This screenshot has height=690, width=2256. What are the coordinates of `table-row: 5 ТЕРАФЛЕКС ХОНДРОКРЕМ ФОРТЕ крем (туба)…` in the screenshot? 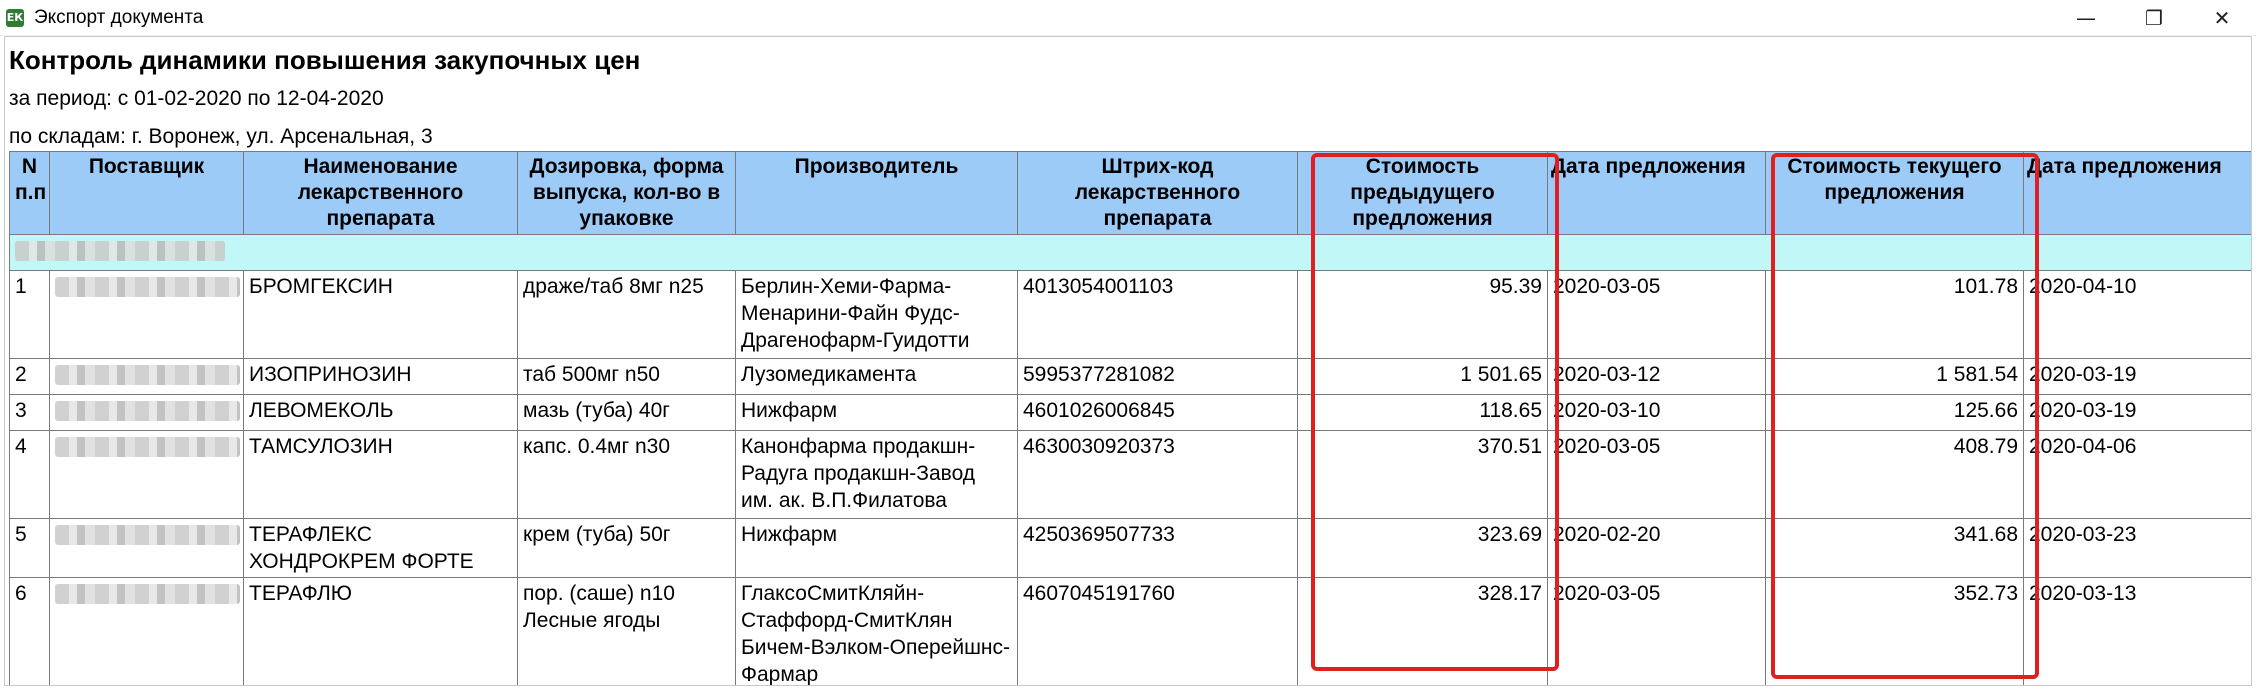 It's located at (1130, 548).